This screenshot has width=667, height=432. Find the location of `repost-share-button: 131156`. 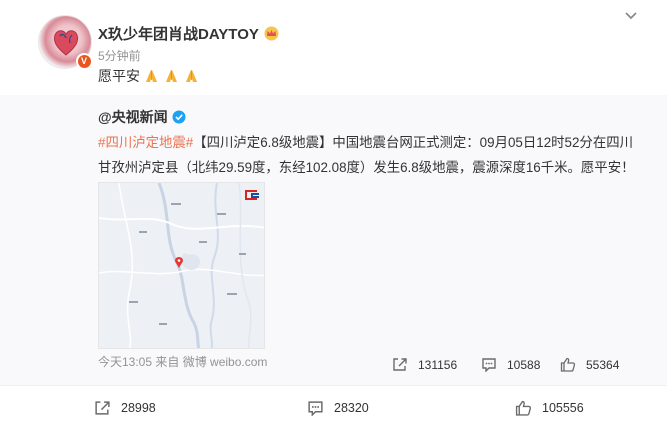

repost-share-button: 131156 is located at coordinates (424, 364).